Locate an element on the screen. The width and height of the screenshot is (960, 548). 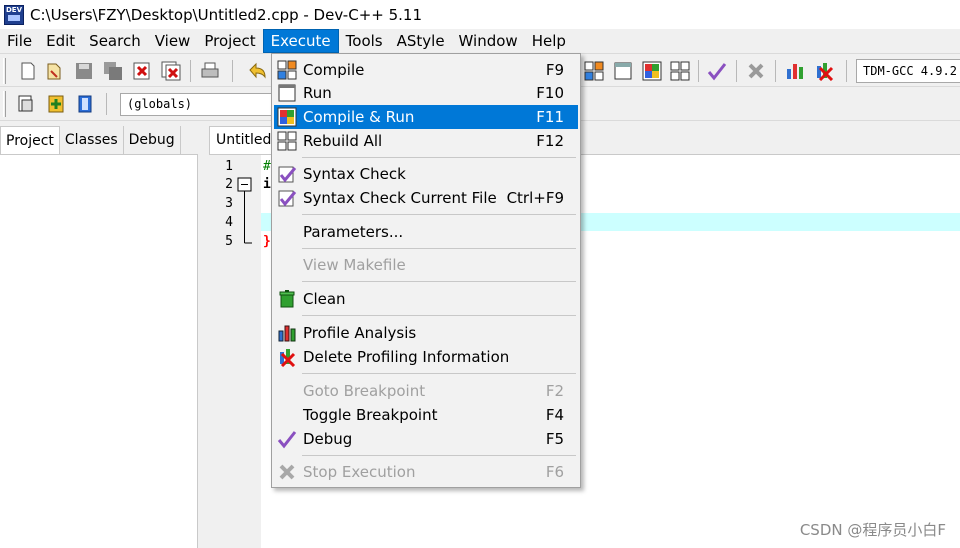
menu-item-delete-profiling: Delete Profiling Information is located at coordinates (426, 357).